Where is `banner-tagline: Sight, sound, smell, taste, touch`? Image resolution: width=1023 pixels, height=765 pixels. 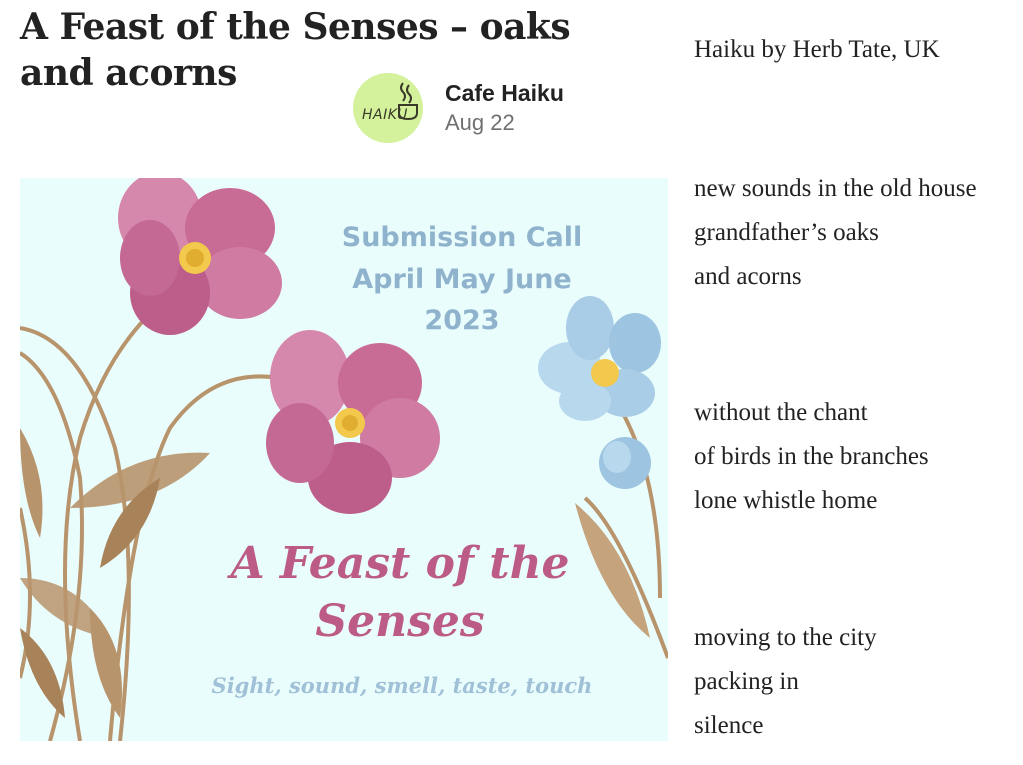 banner-tagline: Sight, sound, smell, taste, touch is located at coordinates (402, 685).